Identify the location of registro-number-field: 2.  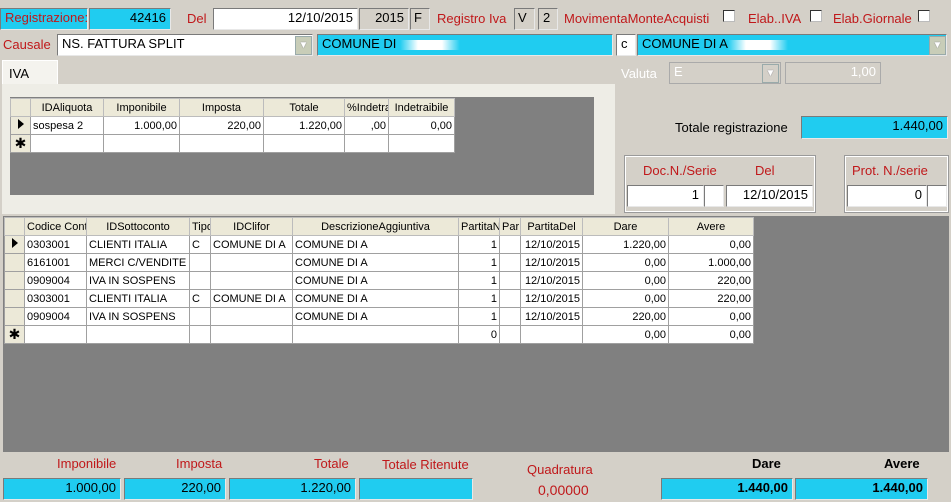
(548, 19).